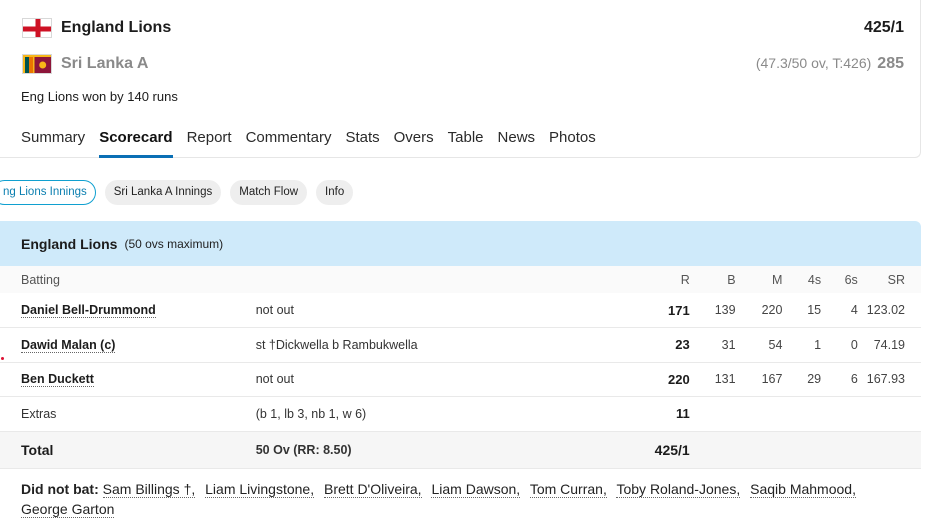 The width and height of the screenshot is (935, 525). What do you see at coordinates (568, 489) in the screenshot?
I see `player-link: Tom Curran,` at bounding box center [568, 489].